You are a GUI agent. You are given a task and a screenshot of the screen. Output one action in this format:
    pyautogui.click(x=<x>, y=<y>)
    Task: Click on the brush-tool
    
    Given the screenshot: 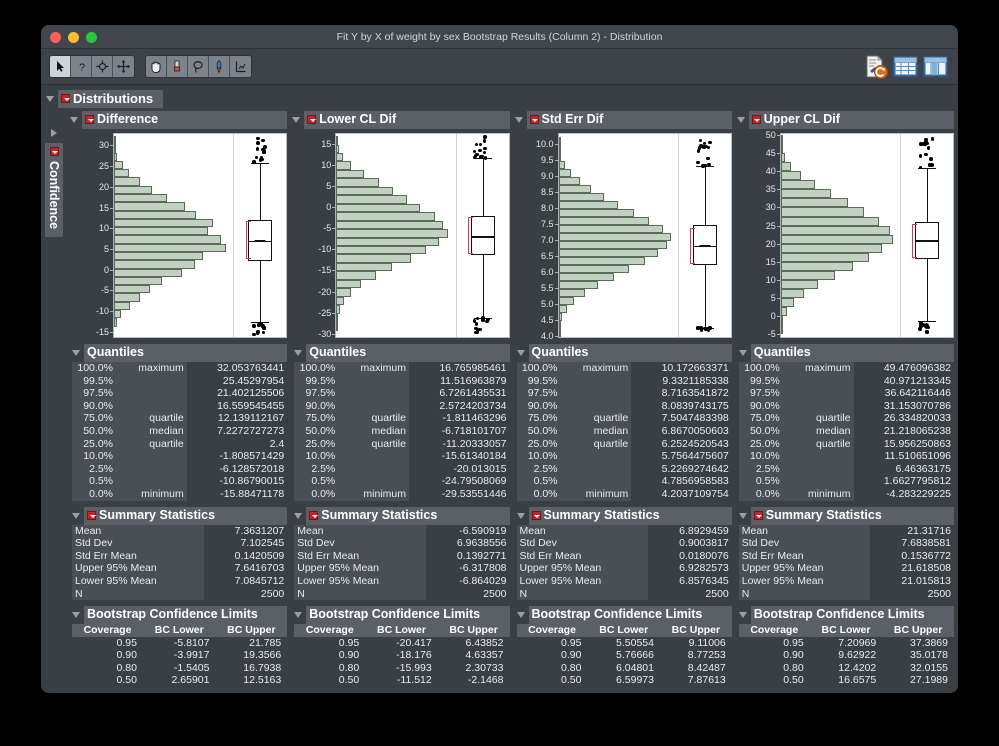 What is the action you would take?
    pyautogui.click(x=177, y=66)
    